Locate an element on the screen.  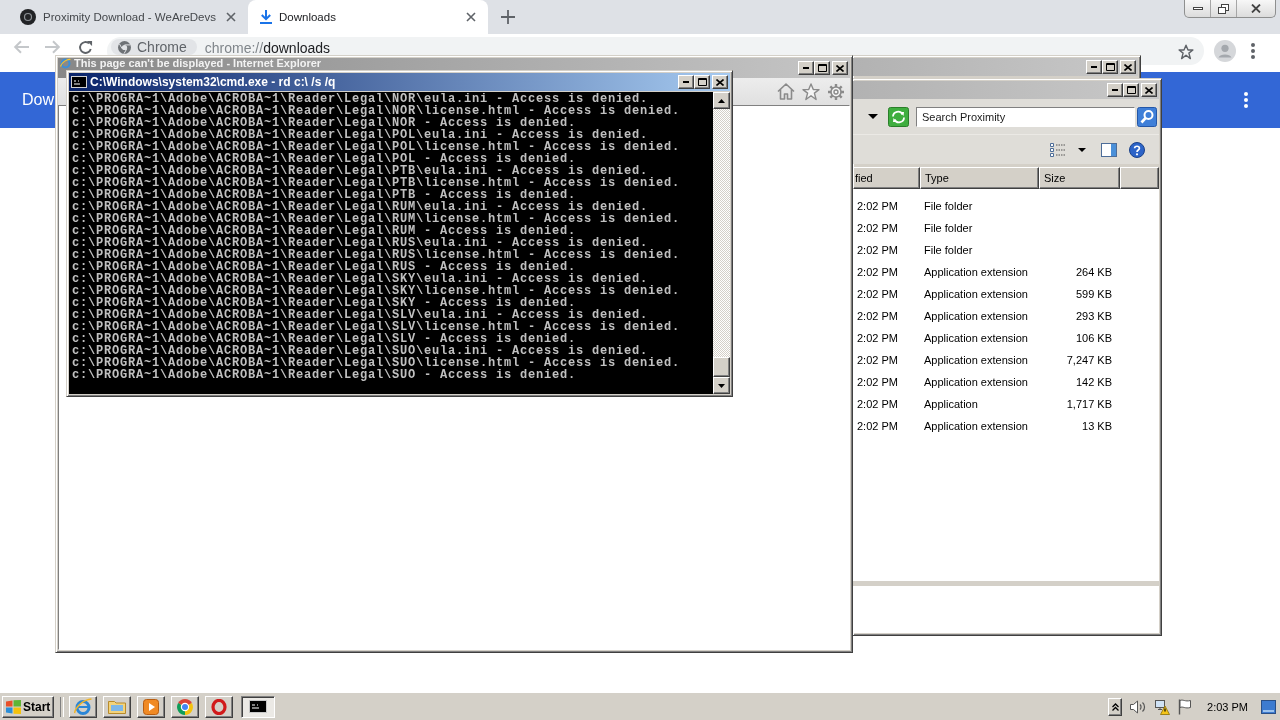
console-line: c:\PROGRA~1\Adobe\ACROBA~1\Reader\Legal\SUO\eula.ini - Access is denied. is located at coordinates (360, 351).